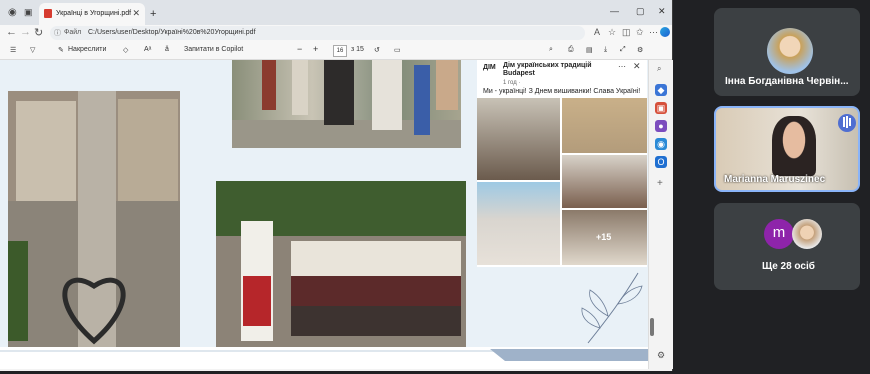  What do you see at coordinates (213, 49) in the screenshot?
I see `ask-copilot-button: Запитати в Copilot` at bounding box center [213, 49].